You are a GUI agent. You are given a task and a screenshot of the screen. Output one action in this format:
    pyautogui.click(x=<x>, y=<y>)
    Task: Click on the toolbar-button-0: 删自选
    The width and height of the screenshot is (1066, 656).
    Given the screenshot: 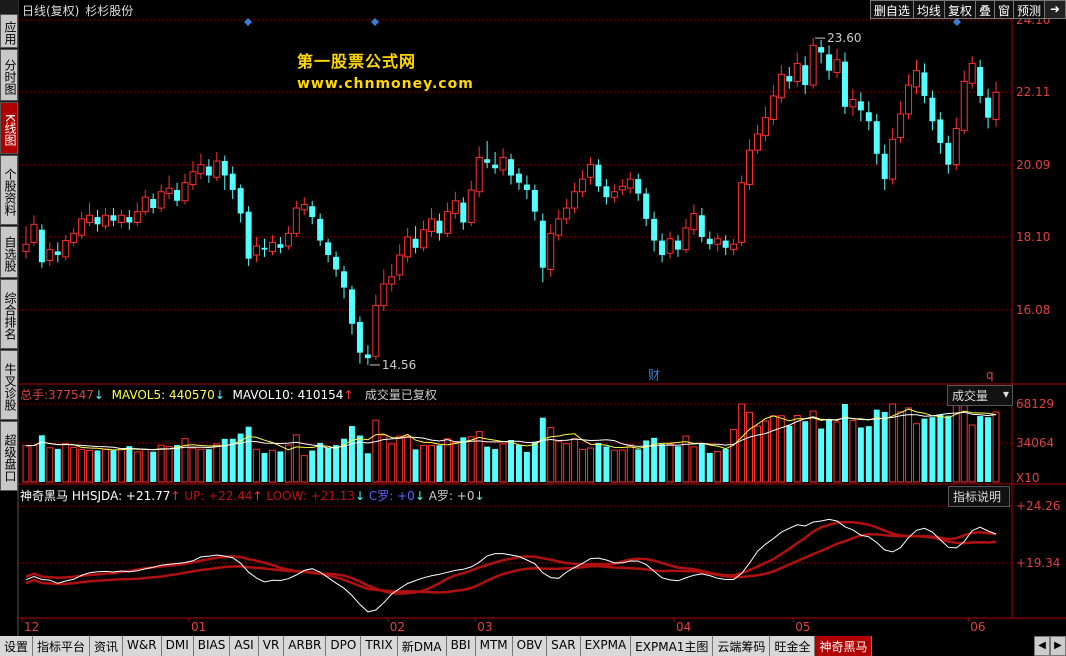 What is the action you would take?
    pyautogui.click(x=891, y=9)
    